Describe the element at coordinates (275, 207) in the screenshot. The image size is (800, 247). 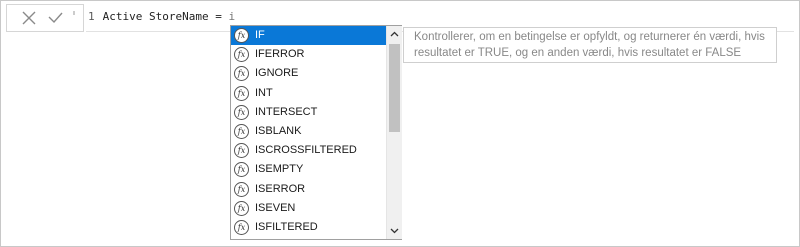
I see `autocomplete-item-label: ISEVEN` at that location.